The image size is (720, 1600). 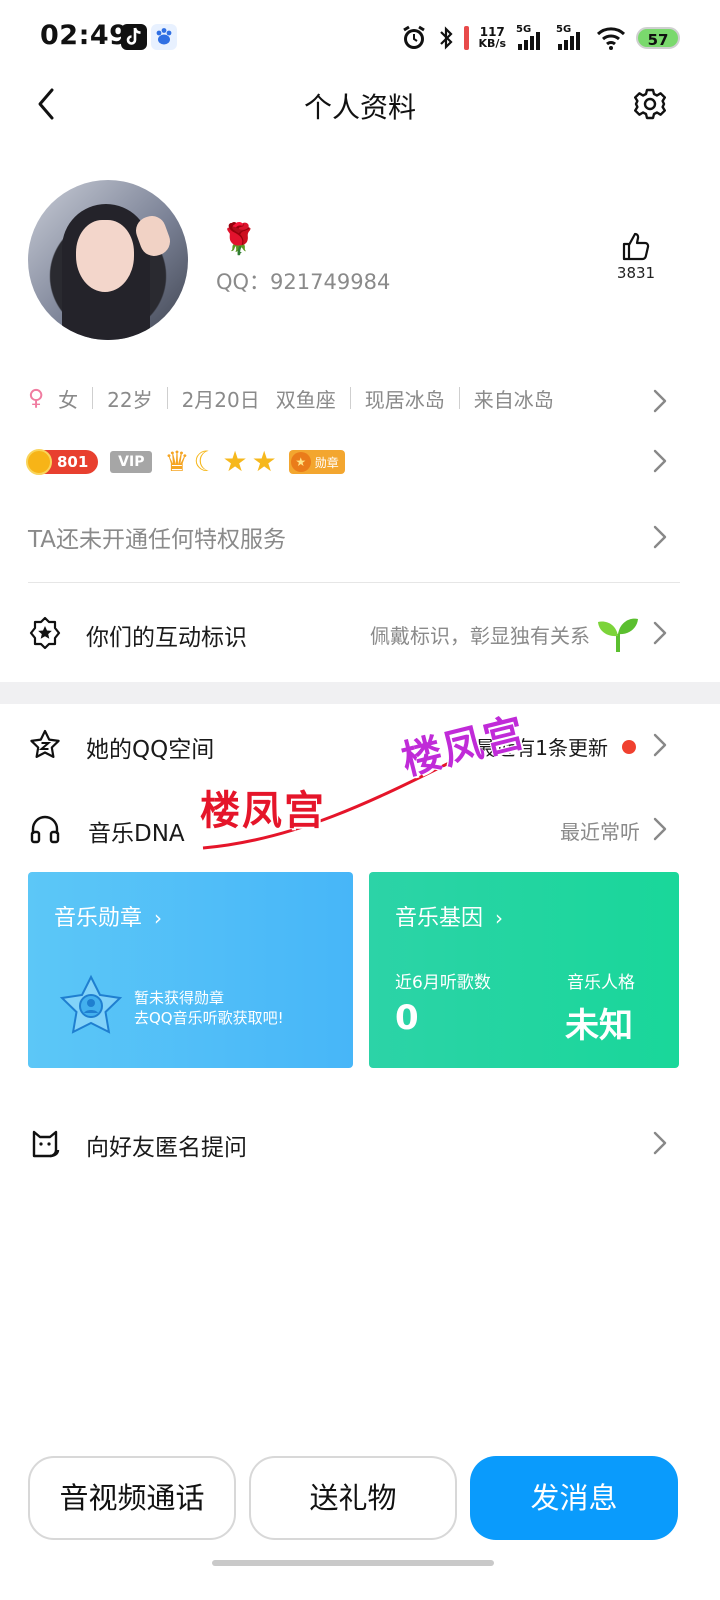 I want to click on battery-indicator: 57, so click(x=658, y=38).